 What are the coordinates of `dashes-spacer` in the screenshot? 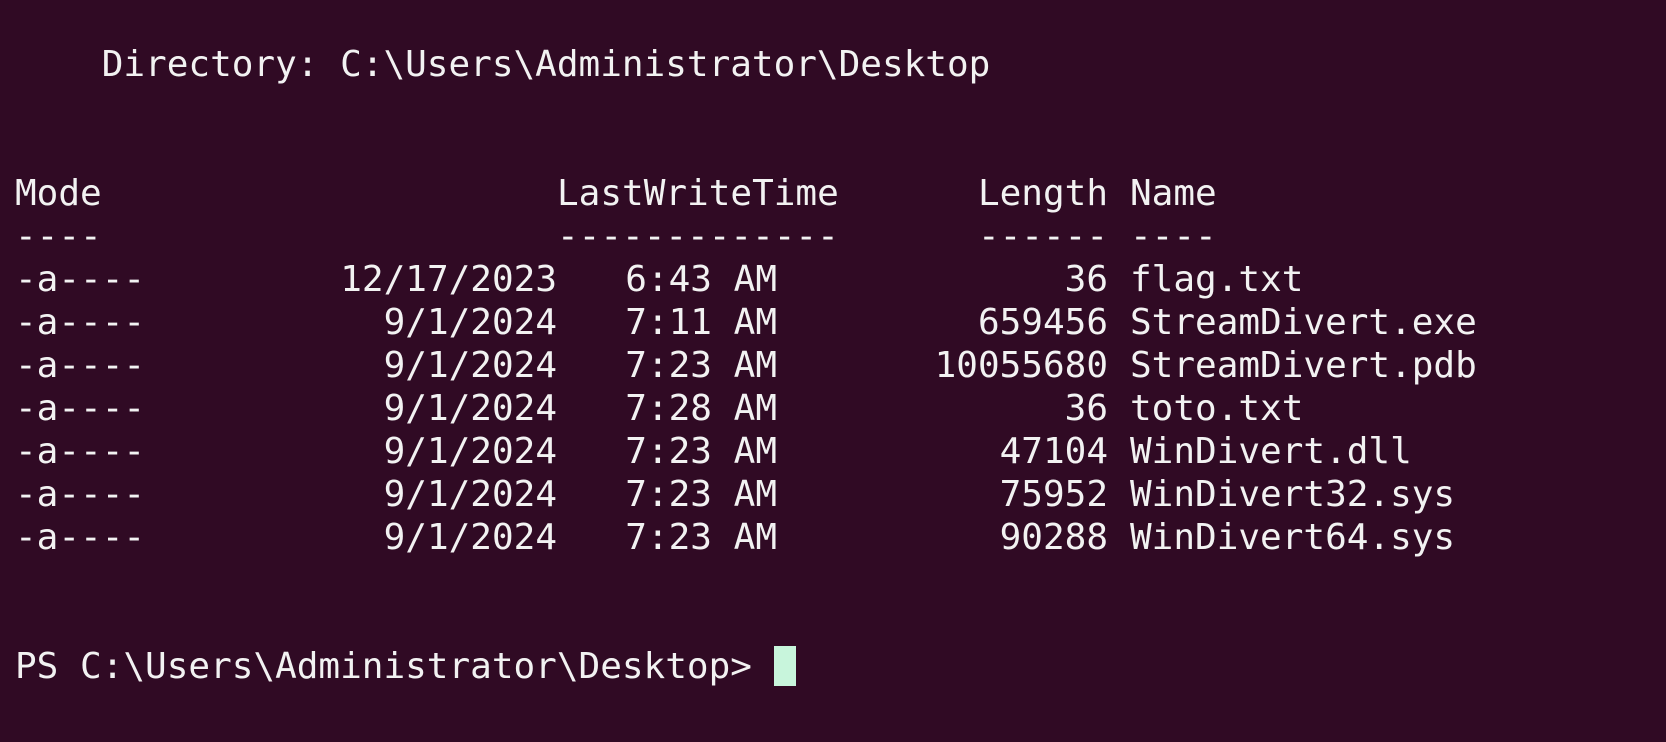 It's located at (384, 236).